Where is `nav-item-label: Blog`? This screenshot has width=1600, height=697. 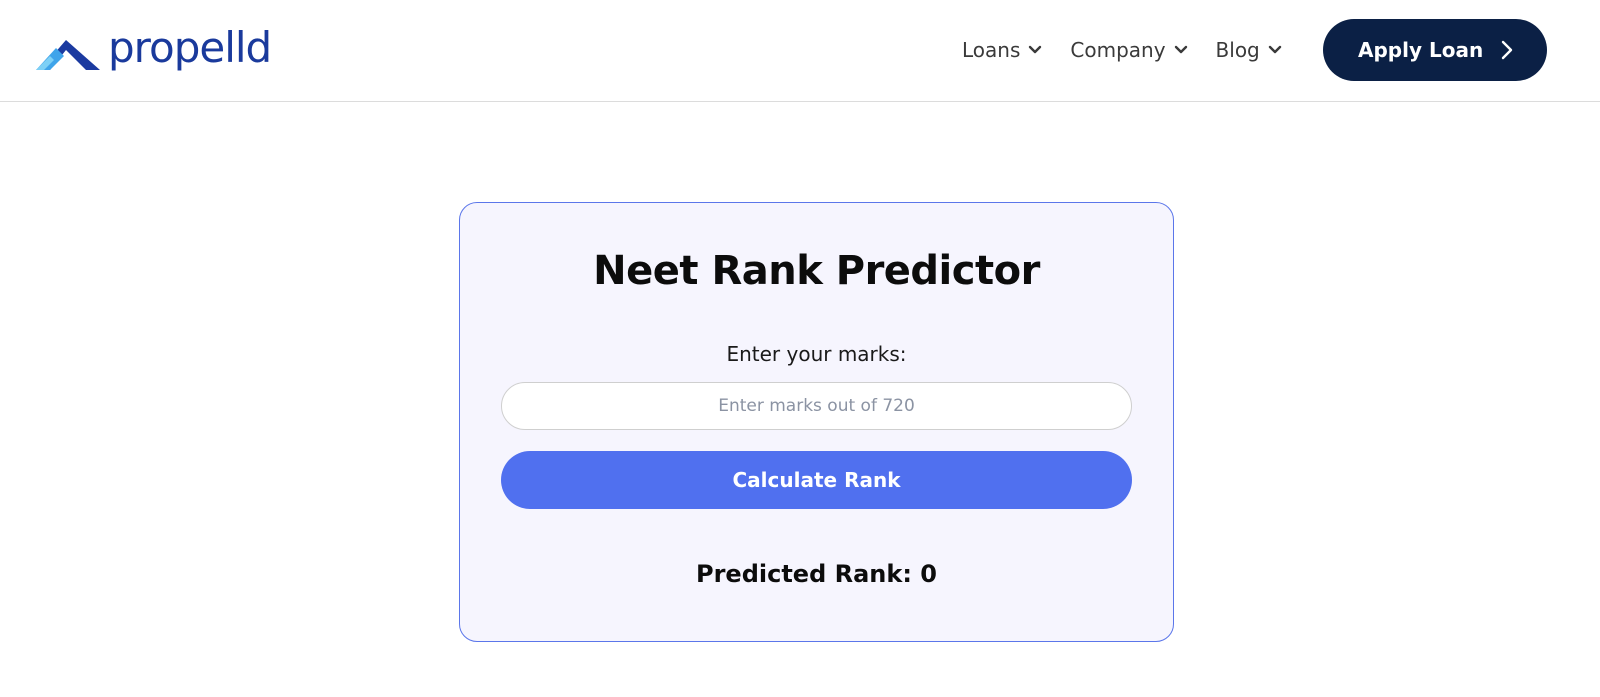
nav-item-label: Blog is located at coordinates (1237, 50).